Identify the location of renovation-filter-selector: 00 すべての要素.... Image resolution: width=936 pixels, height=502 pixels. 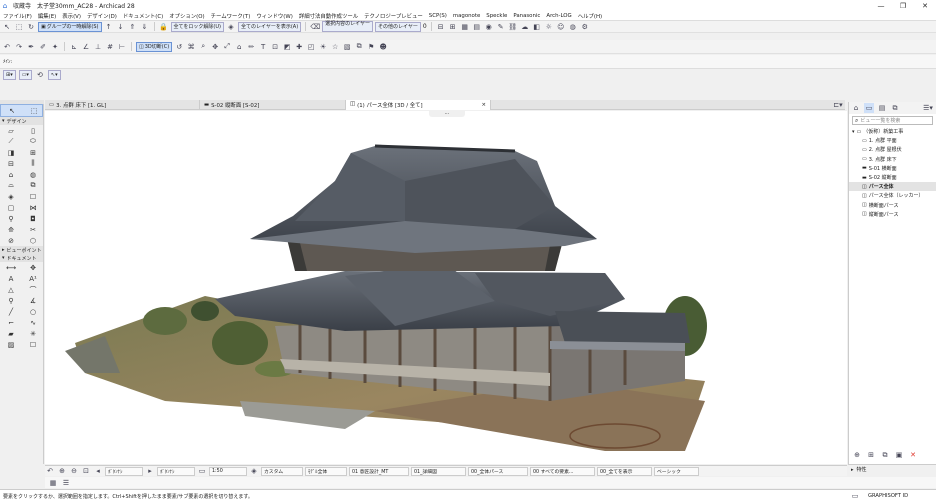
(562, 471).